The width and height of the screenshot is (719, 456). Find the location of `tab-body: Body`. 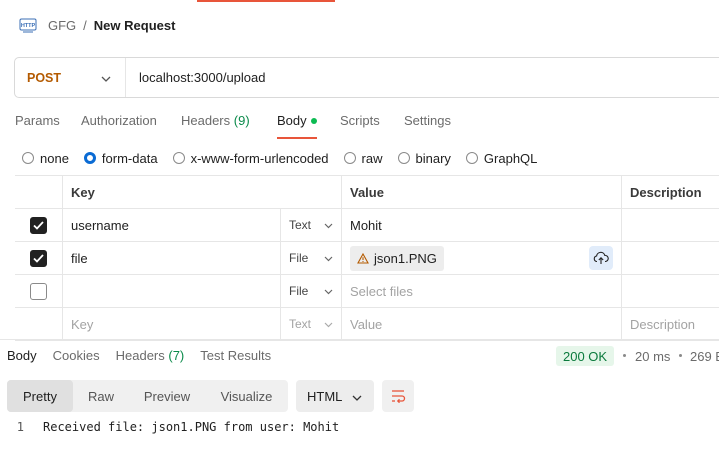

tab-body: Body is located at coordinates (297, 126).